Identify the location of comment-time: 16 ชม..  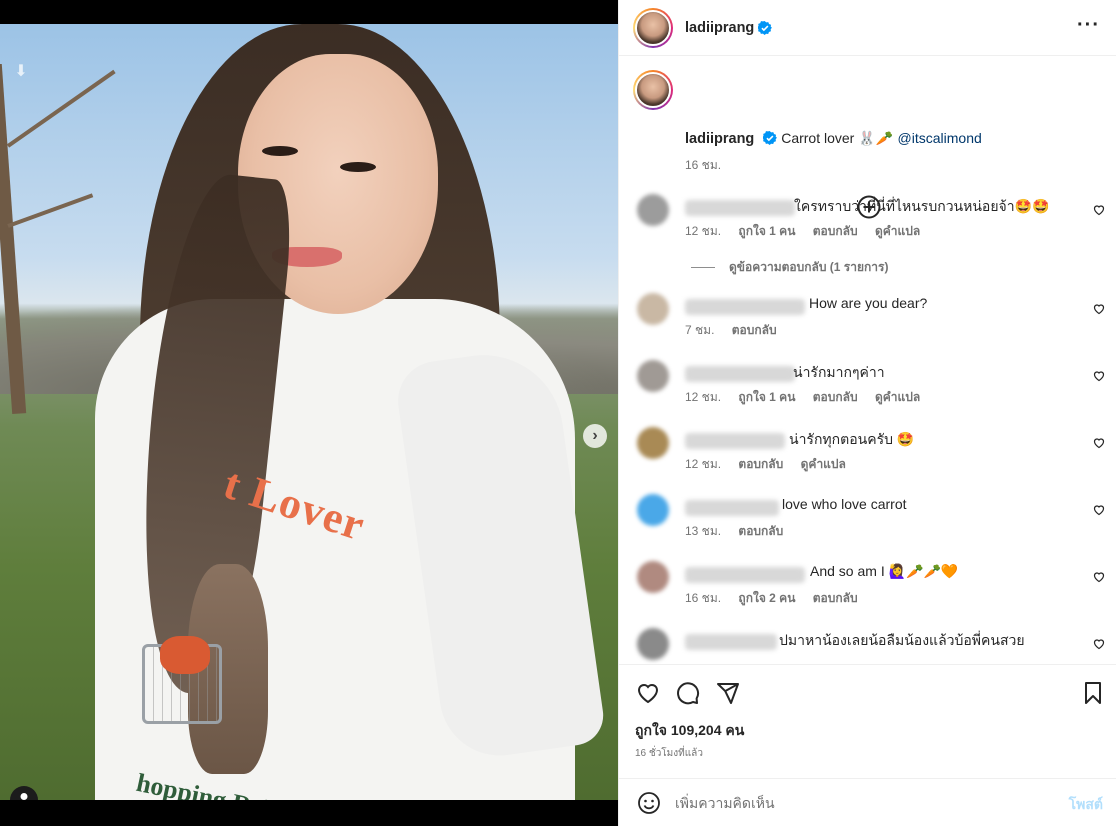
(703, 598).